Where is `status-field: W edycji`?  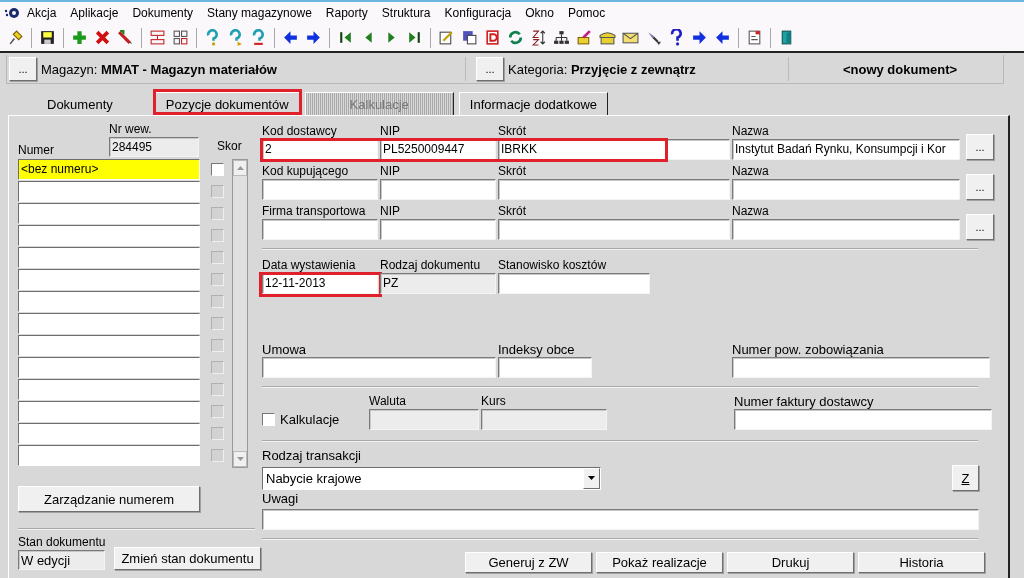 status-field: W edycji is located at coordinates (62, 560).